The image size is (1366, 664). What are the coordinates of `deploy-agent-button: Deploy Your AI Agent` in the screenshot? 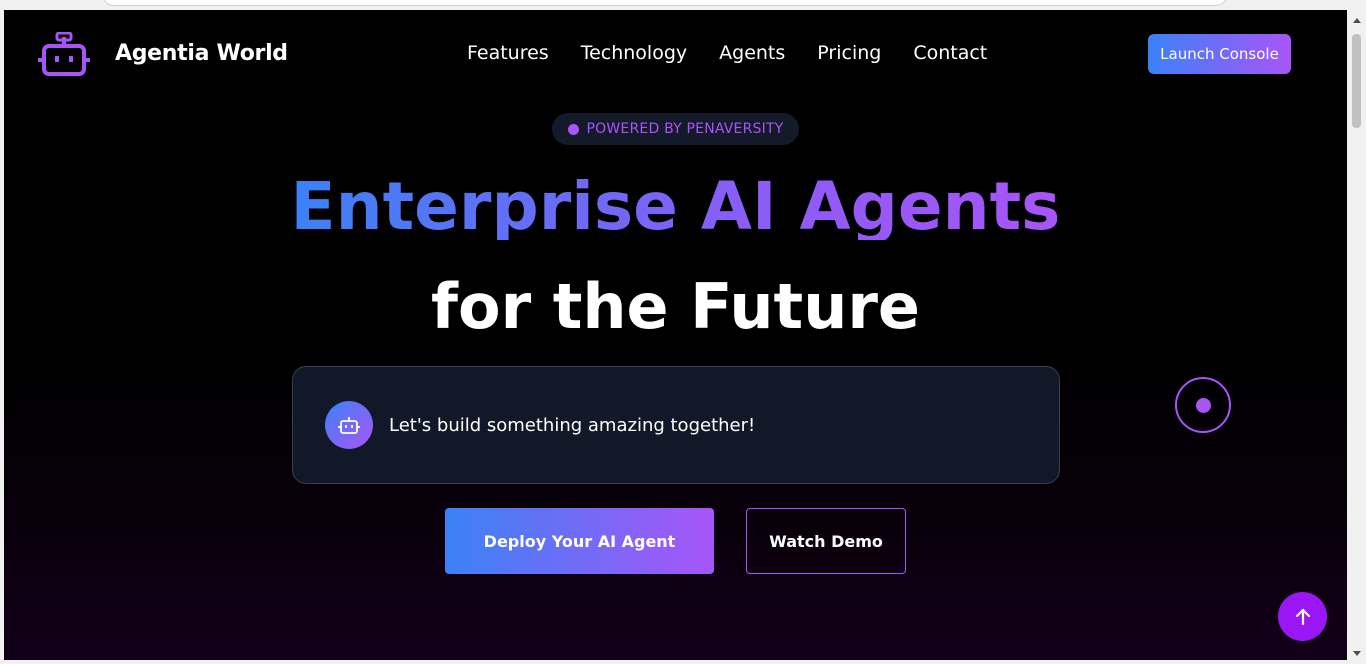 It's located at (579, 541).